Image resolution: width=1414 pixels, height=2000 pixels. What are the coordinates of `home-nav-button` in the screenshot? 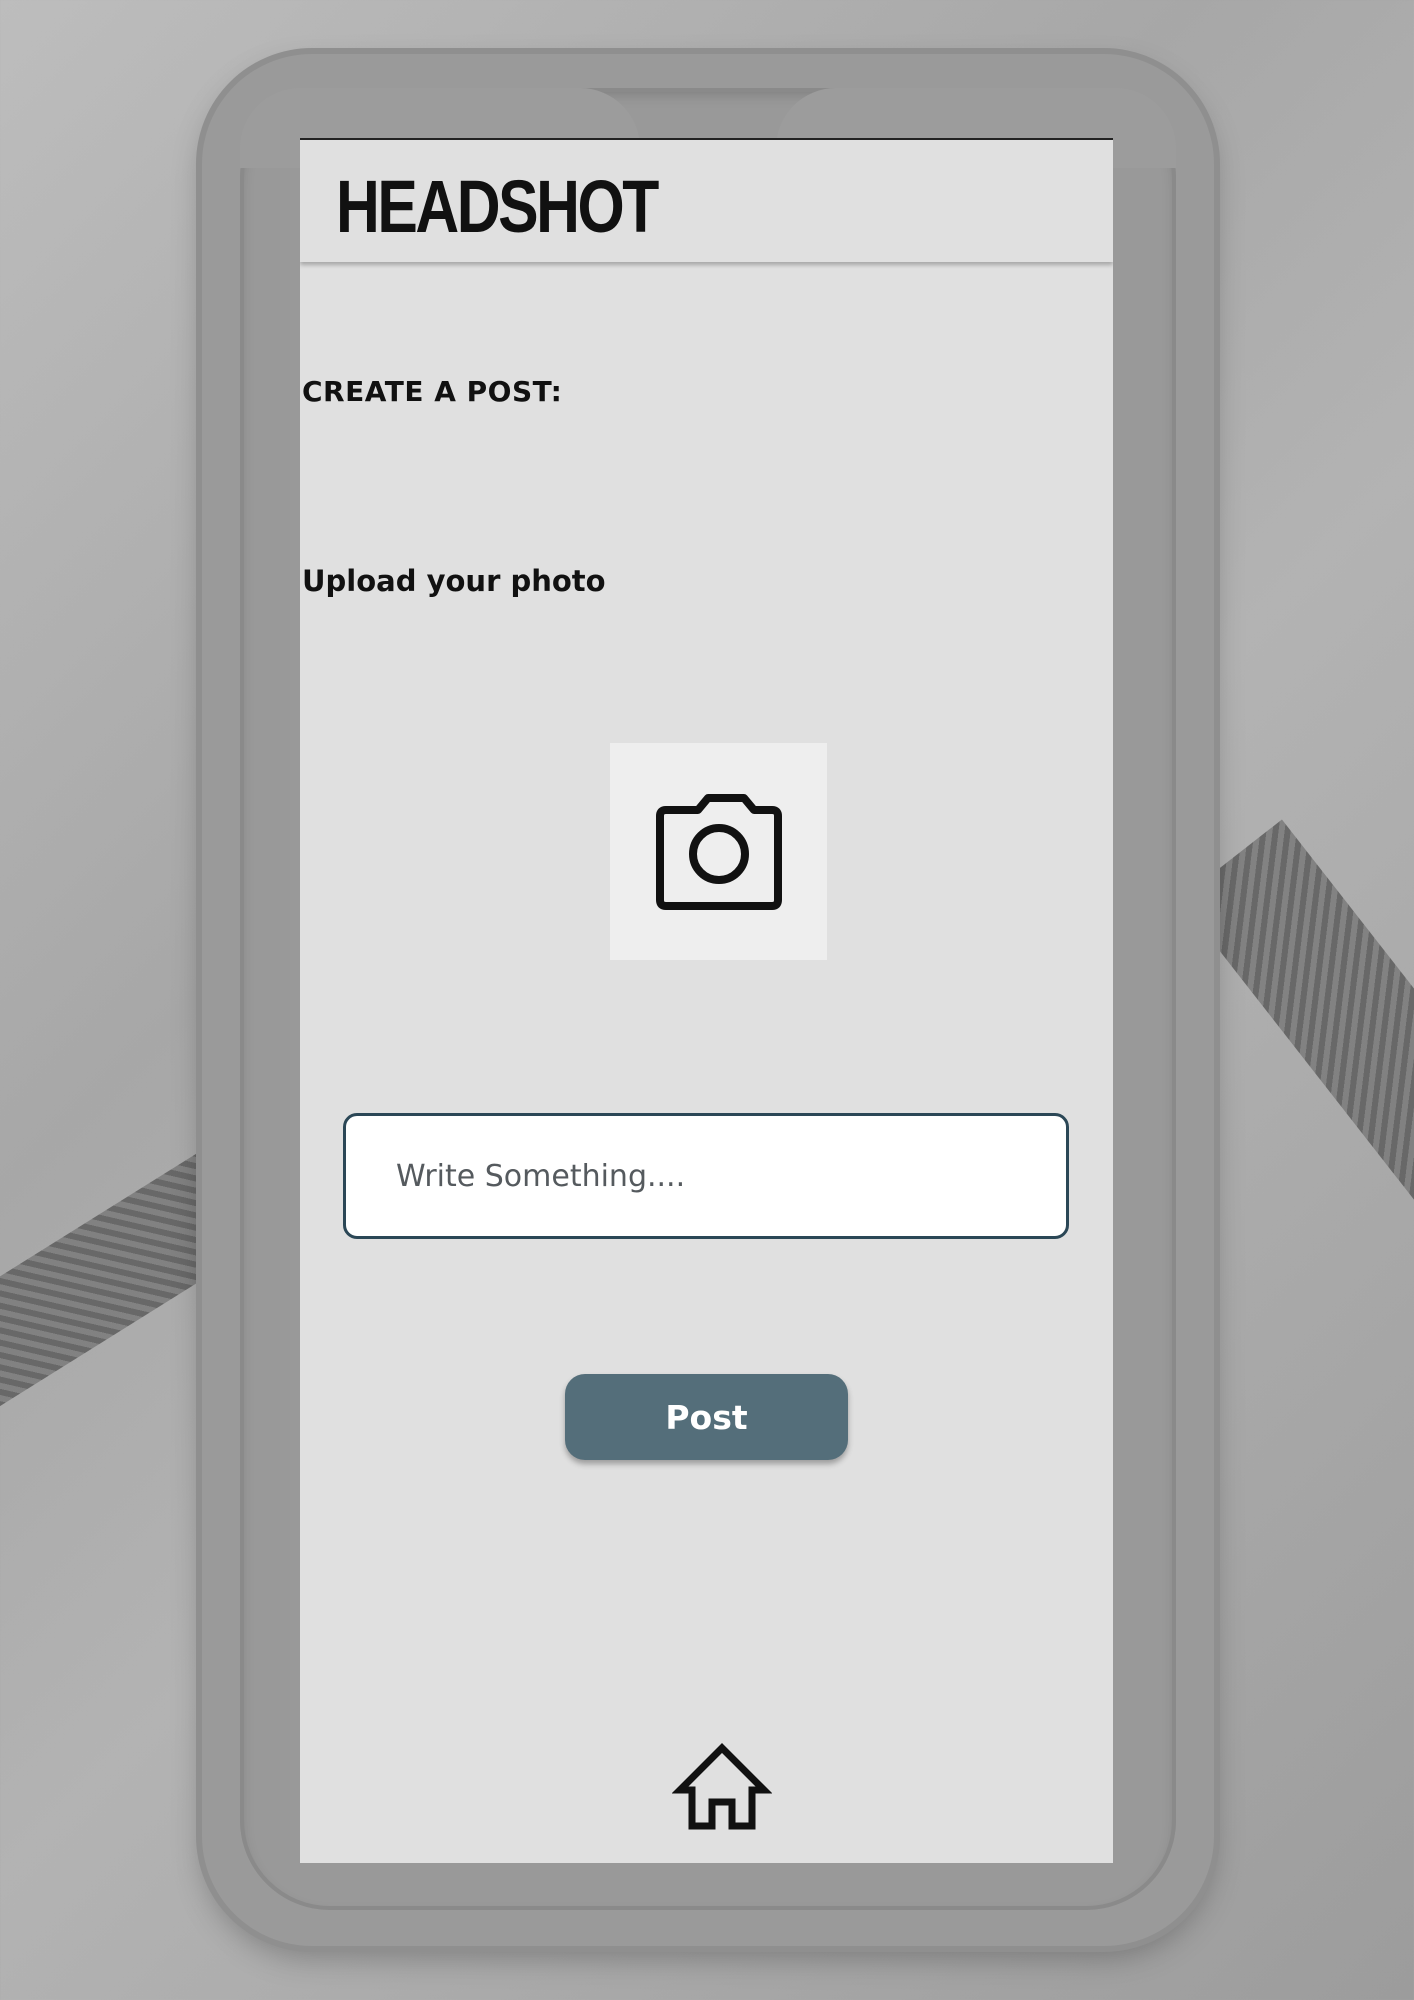 It's located at (722, 1787).